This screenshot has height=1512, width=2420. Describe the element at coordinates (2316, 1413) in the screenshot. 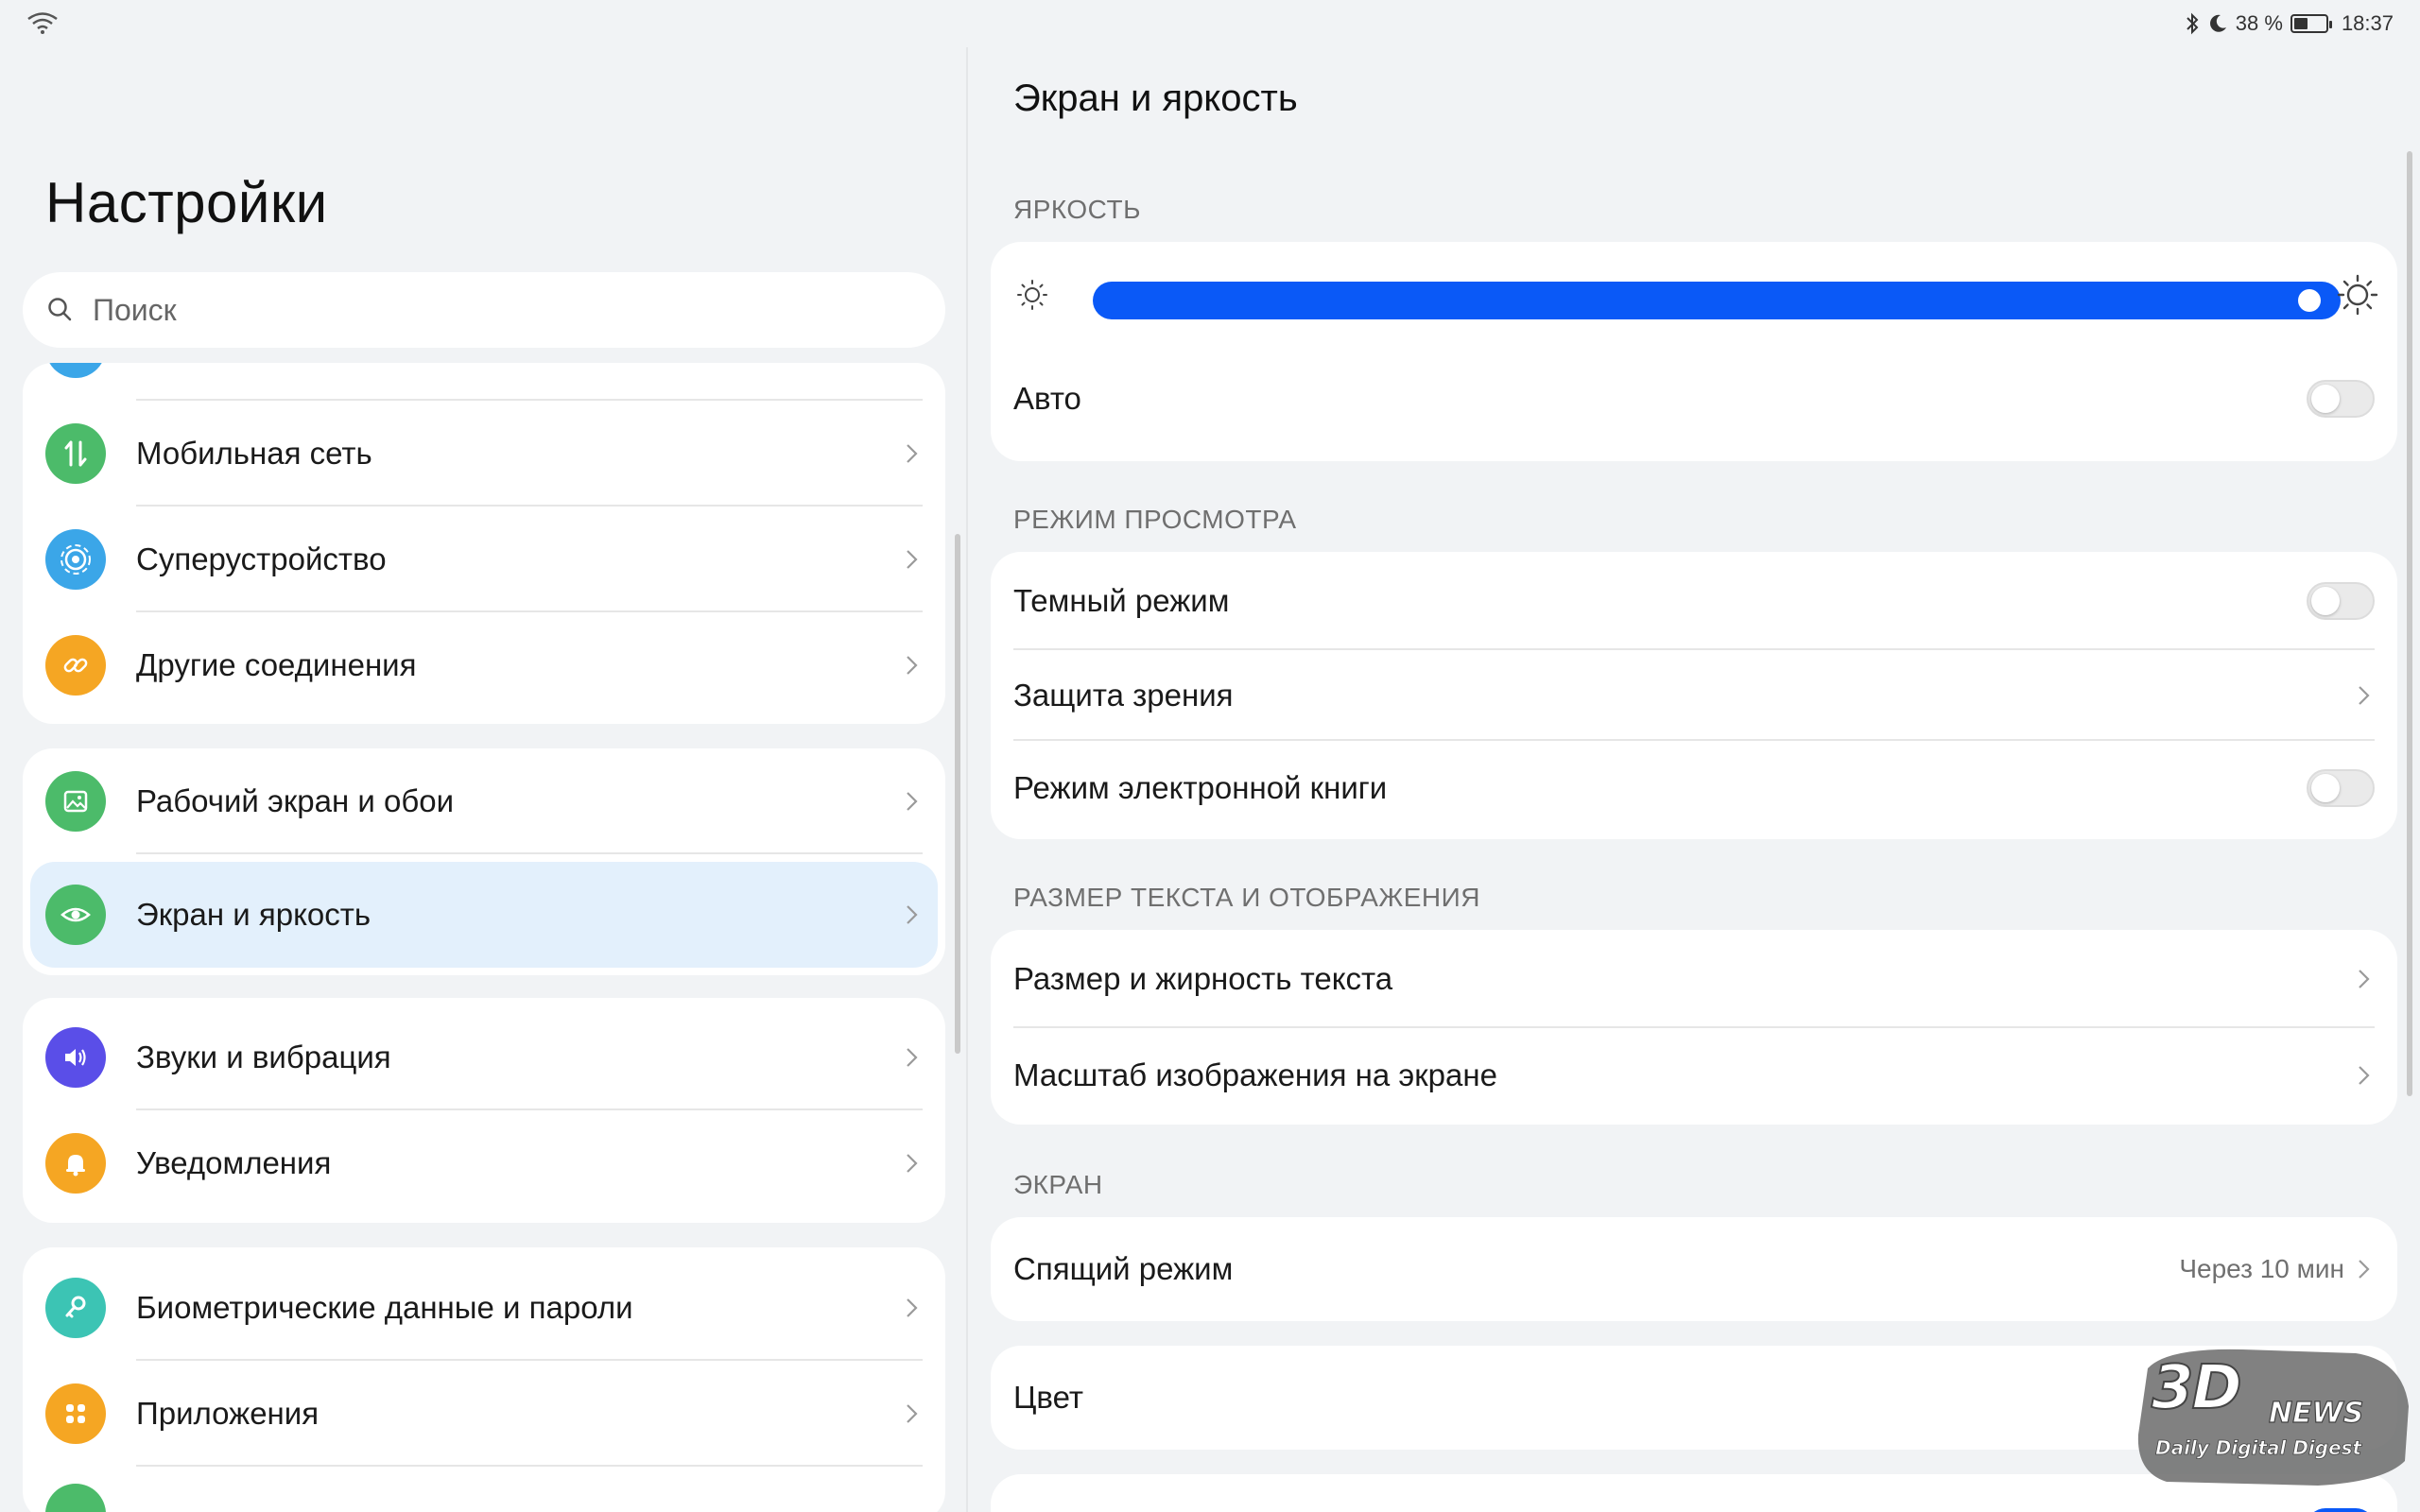

I see `watermark-news: NEWS` at that location.